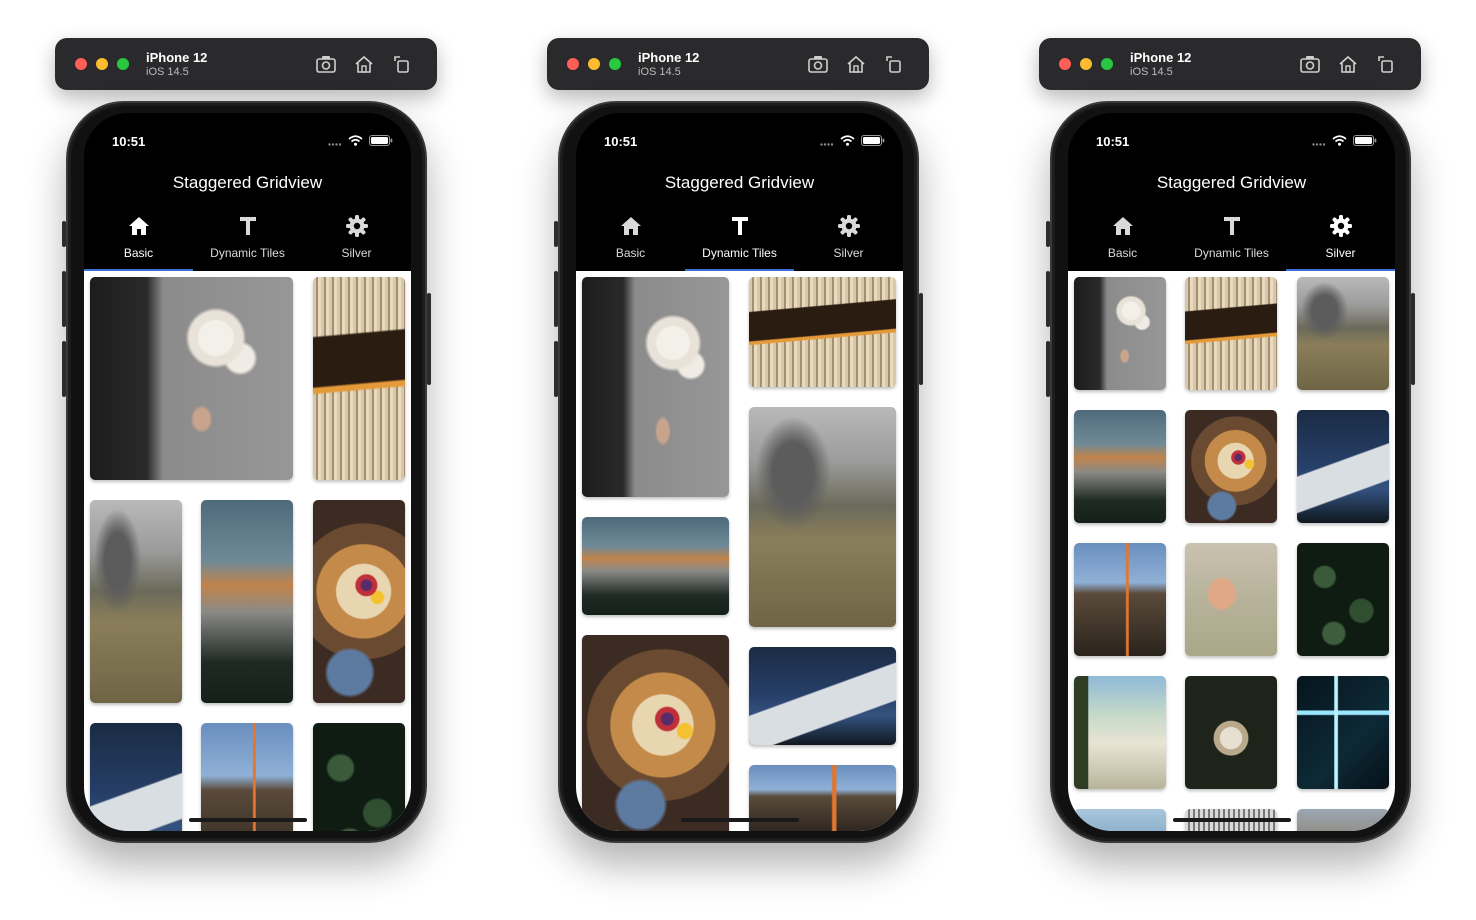 The height and width of the screenshot is (920, 1476). I want to click on text-t-icon, so click(1232, 226).